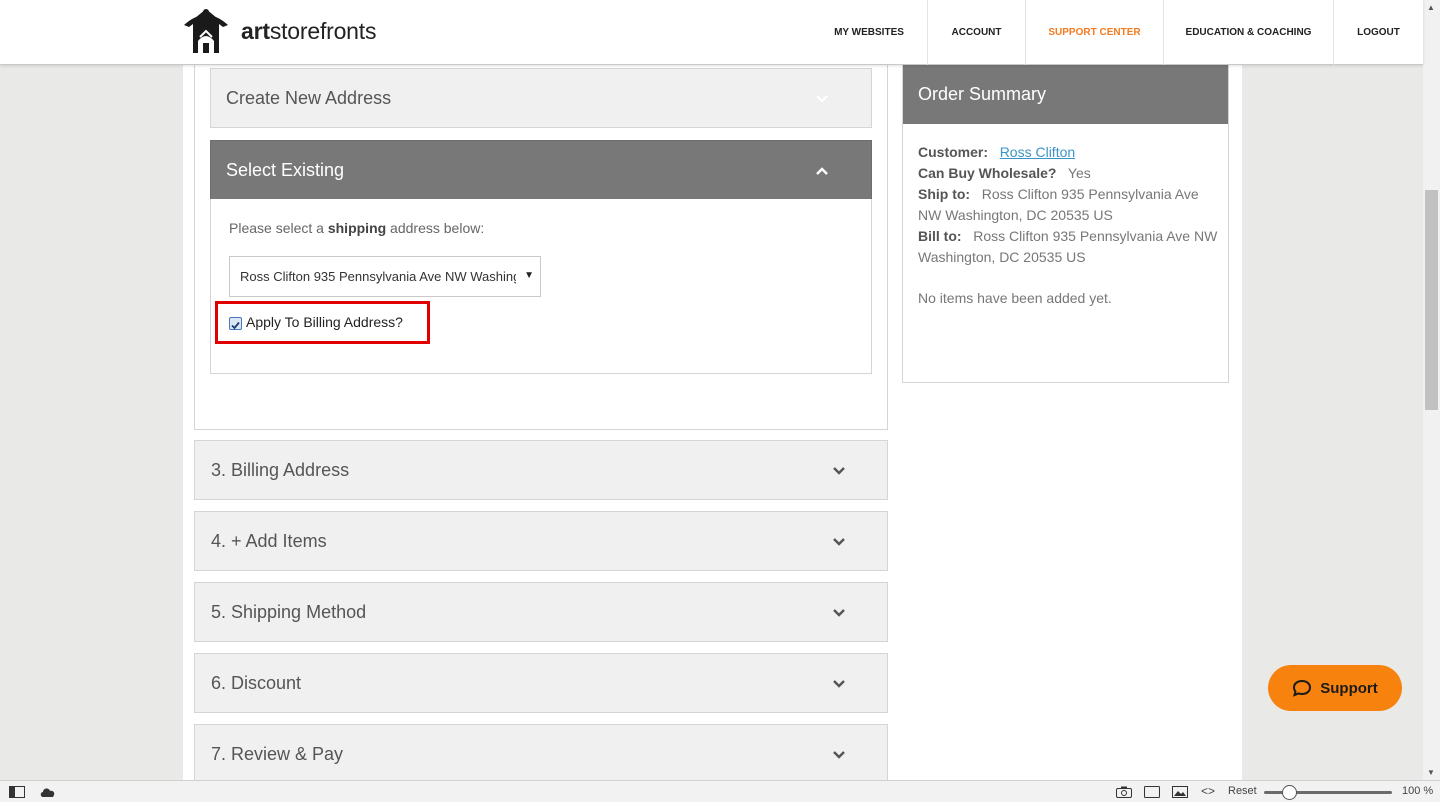 This screenshot has width=1440, height=802. I want to click on apply-billing-checkbox, so click(235, 323).